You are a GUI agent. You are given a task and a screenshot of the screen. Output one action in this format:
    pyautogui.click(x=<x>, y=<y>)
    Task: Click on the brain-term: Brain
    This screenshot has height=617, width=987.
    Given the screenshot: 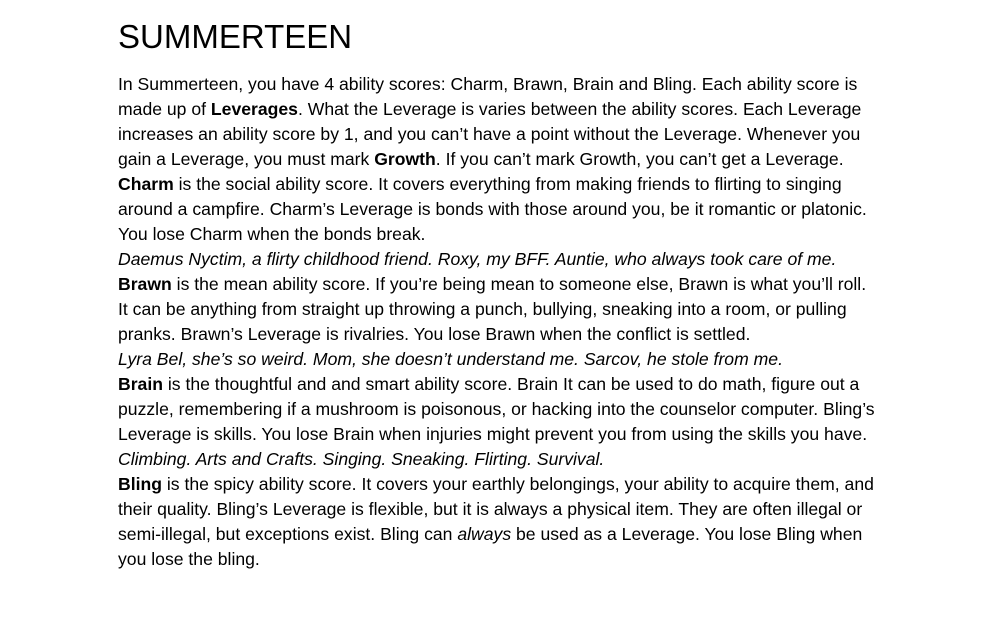 What is the action you would take?
    pyautogui.click(x=140, y=384)
    